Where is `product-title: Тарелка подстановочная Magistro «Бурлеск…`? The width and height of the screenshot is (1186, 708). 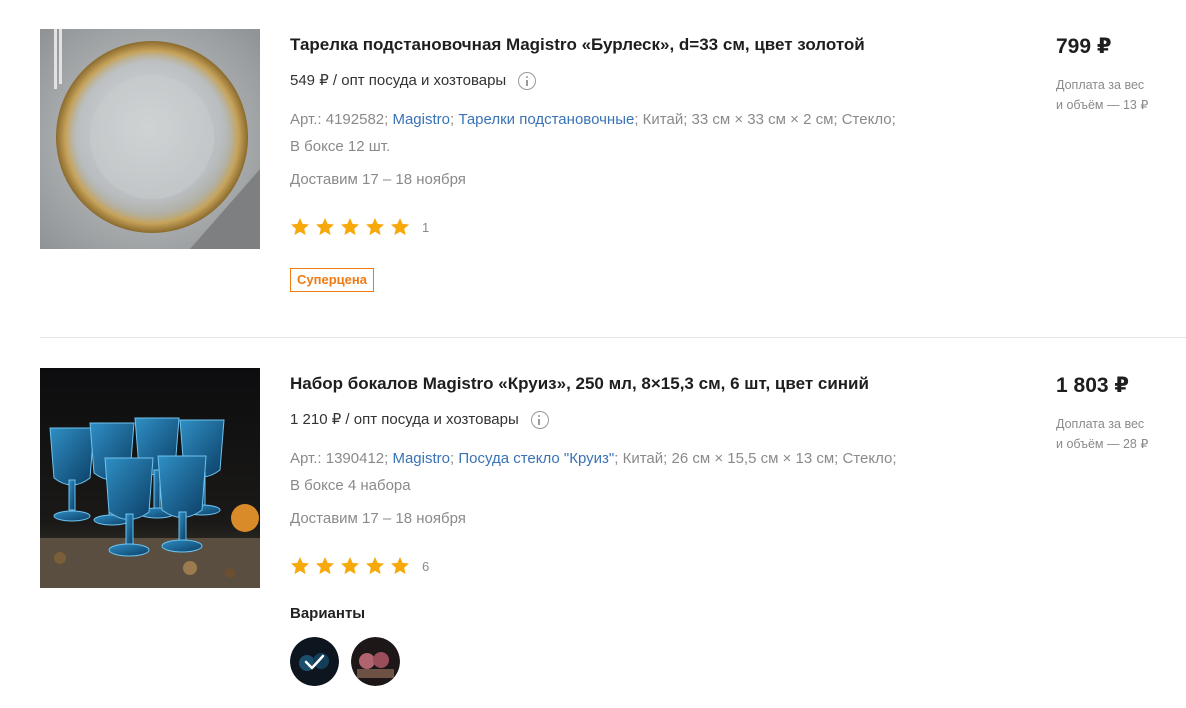
product-title: Тарелка подстановочная Magistro «Бурлеск… is located at coordinates (640, 45).